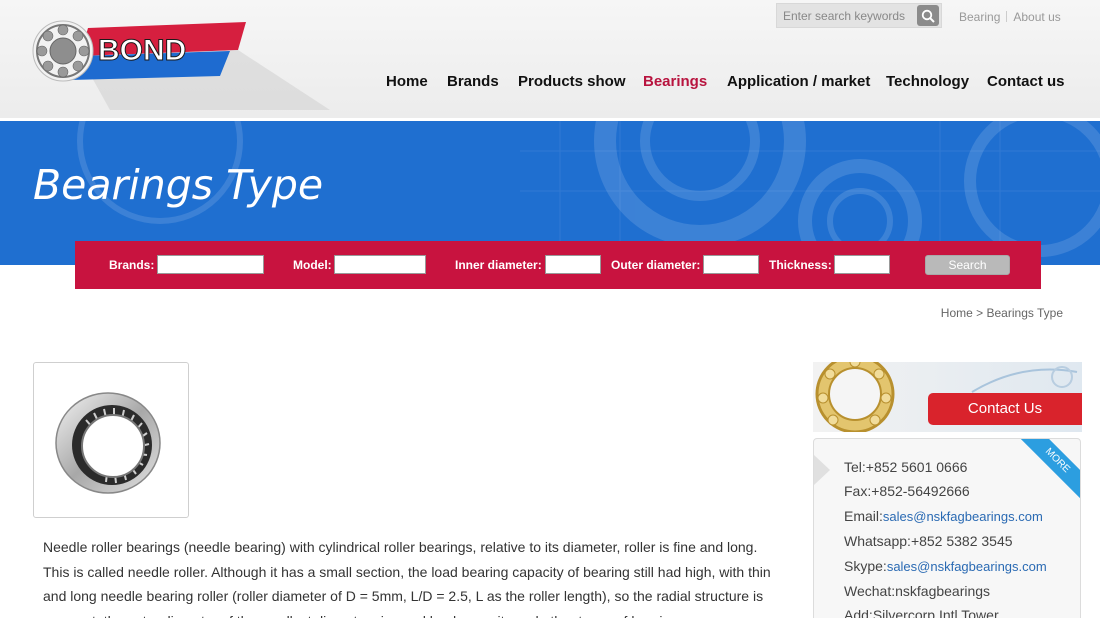 This screenshot has height=618, width=1100. I want to click on contact-address: Add:Silvercorp Intl Tower,, so click(945, 610).